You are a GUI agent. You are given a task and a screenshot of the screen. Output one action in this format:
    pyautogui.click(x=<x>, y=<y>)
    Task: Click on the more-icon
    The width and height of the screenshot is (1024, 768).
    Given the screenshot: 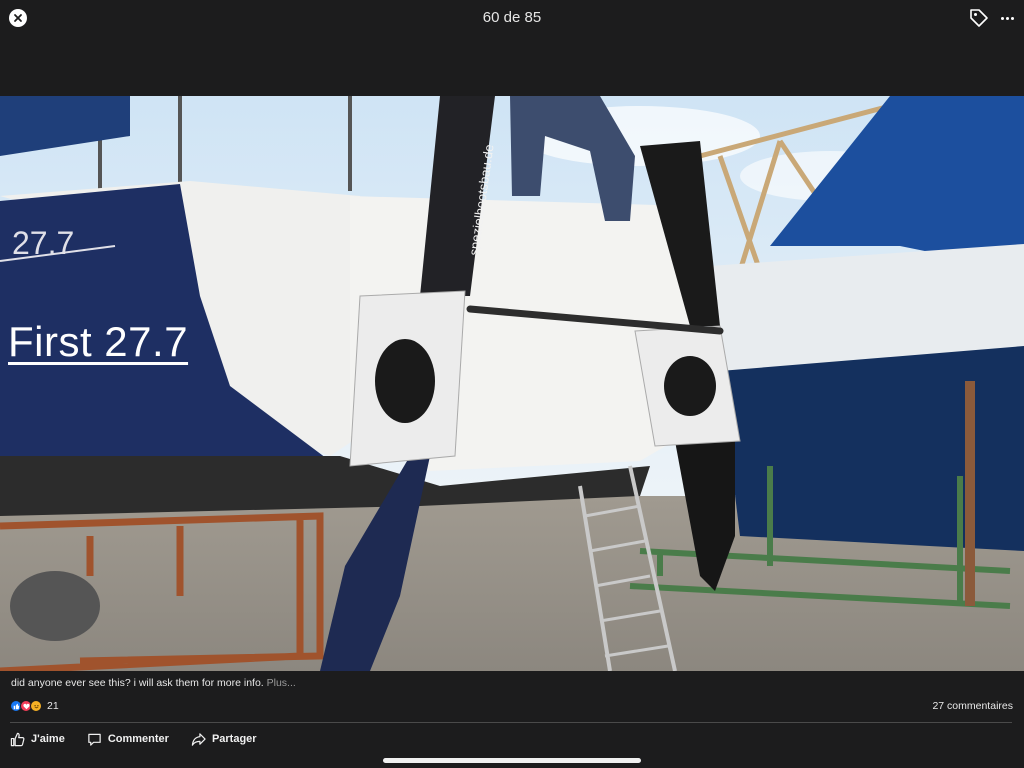 What is the action you would take?
    pyautogui.click(x=1002, y=18)
    